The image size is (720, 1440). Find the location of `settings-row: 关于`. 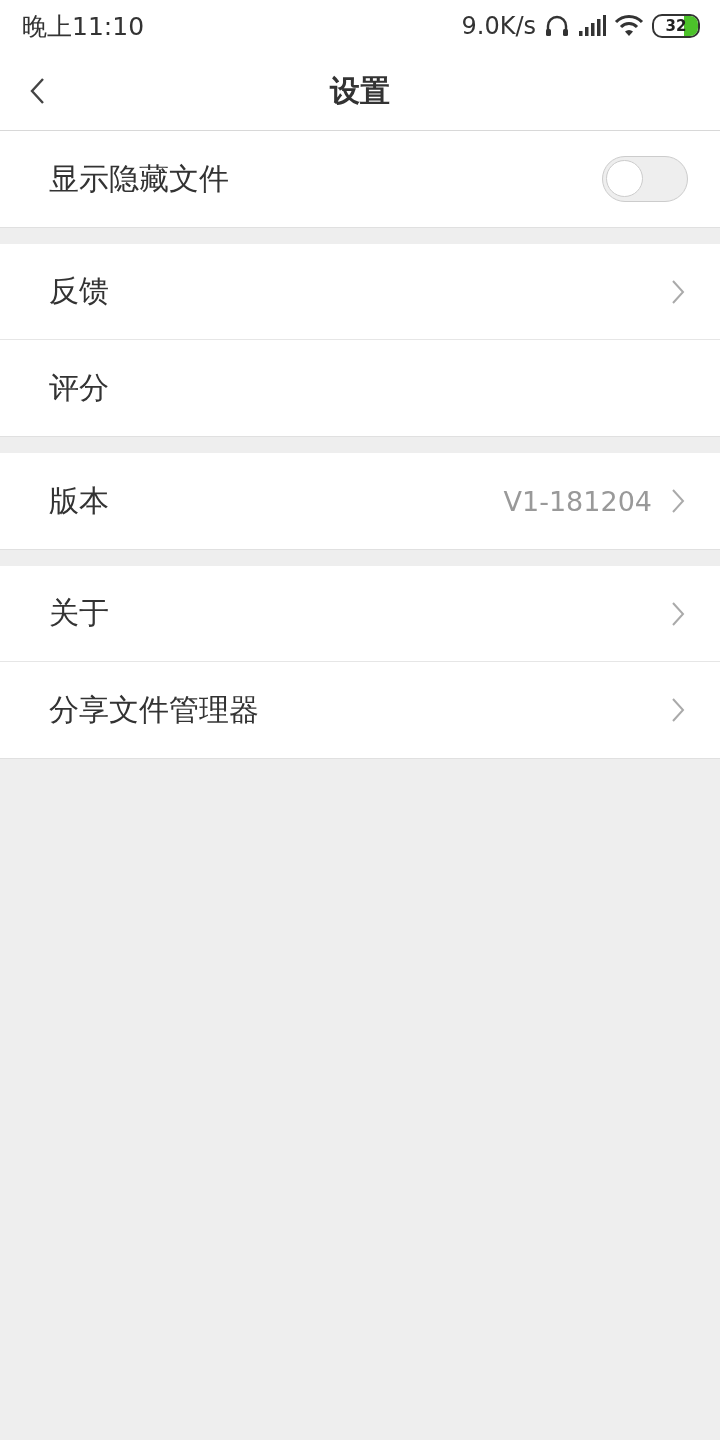

settings-row: 关于 is located at coordinates (360, 614).